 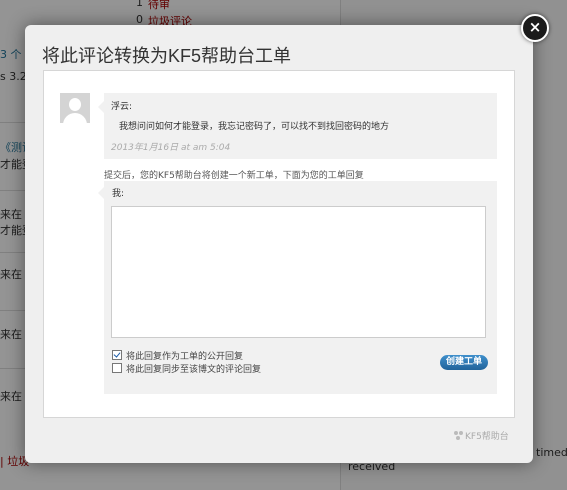 What do you see at coordinates (254, 127) in the screenshot?
I see `comment-body: 我想问问如何才能登录，我忘记密码了，可以找不到找回密码的地方` at bounding box center [254, 127].